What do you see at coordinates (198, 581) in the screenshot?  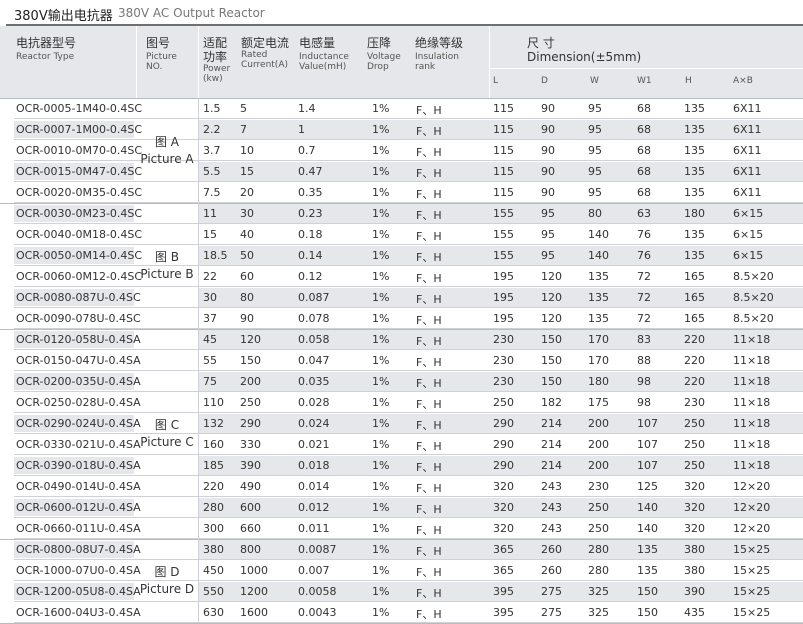 I see `group-column-divider` at bounding box center [198, 581].